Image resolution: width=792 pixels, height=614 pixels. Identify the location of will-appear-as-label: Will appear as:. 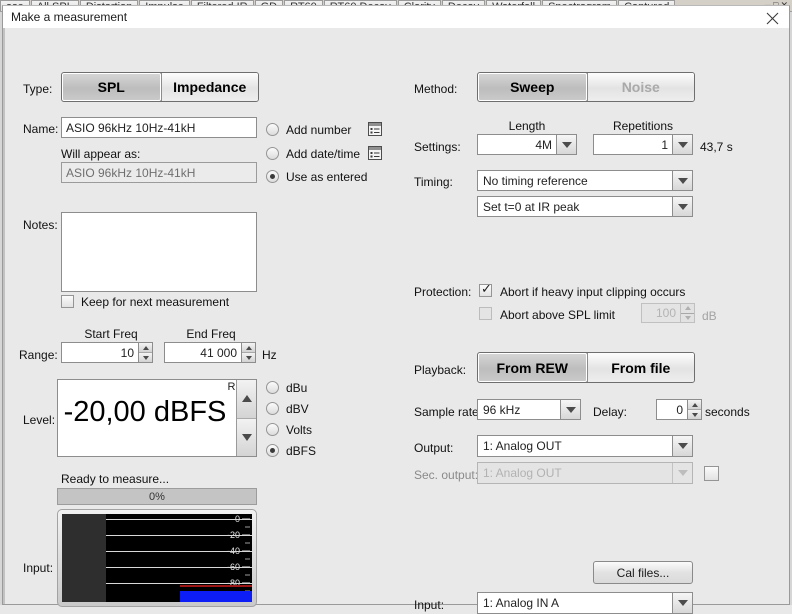
(101, 154).